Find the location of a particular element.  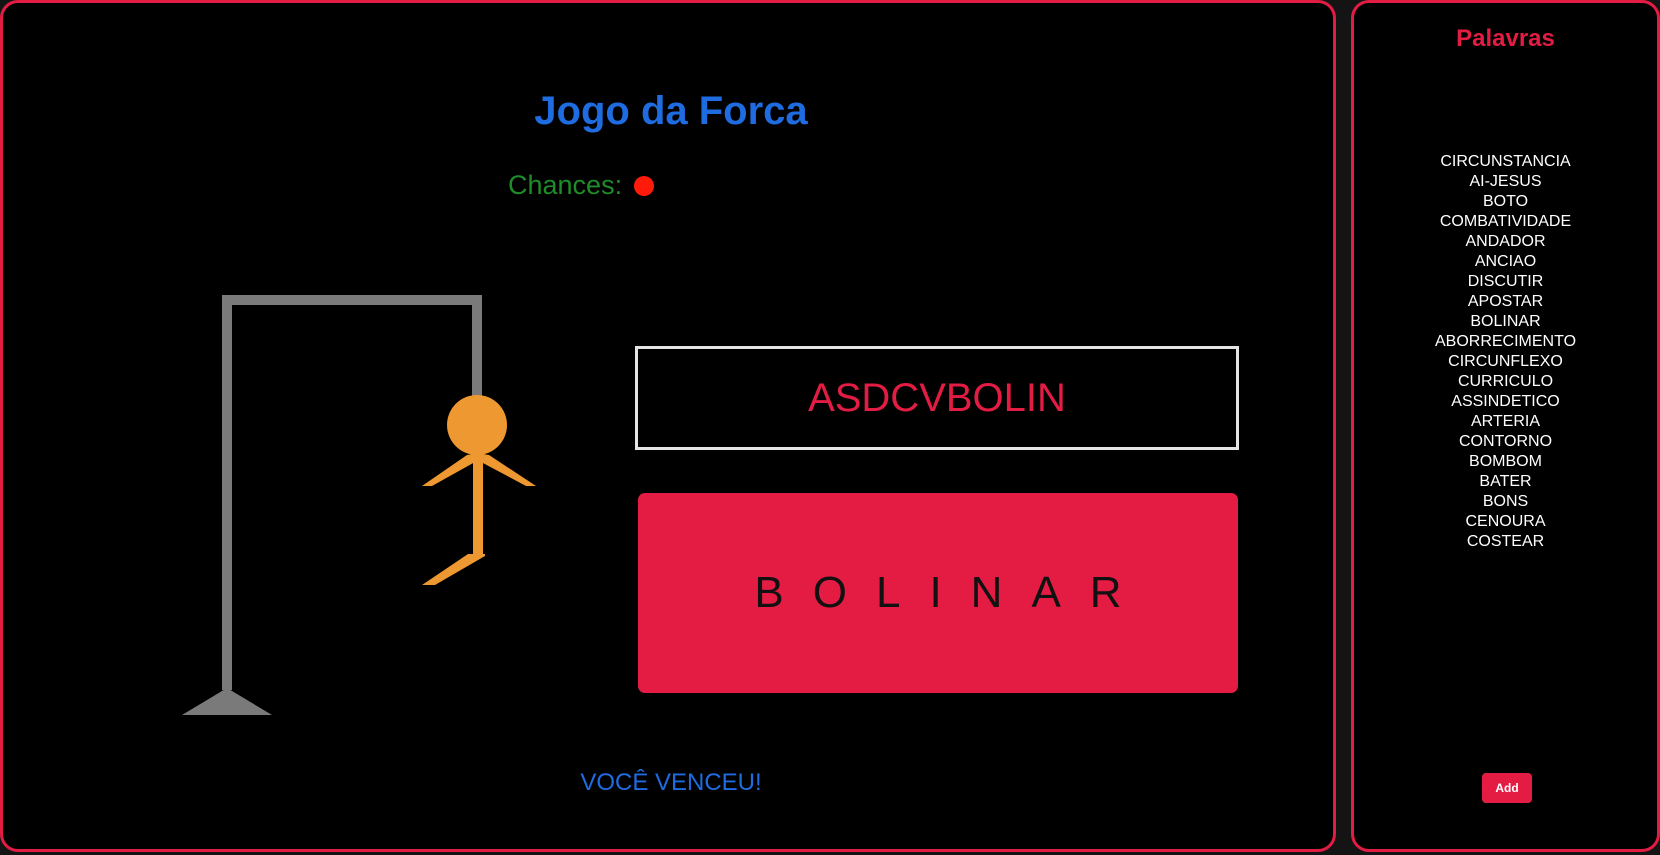

word-list-item: CURRICULO is located at coordinates (1505, 381).